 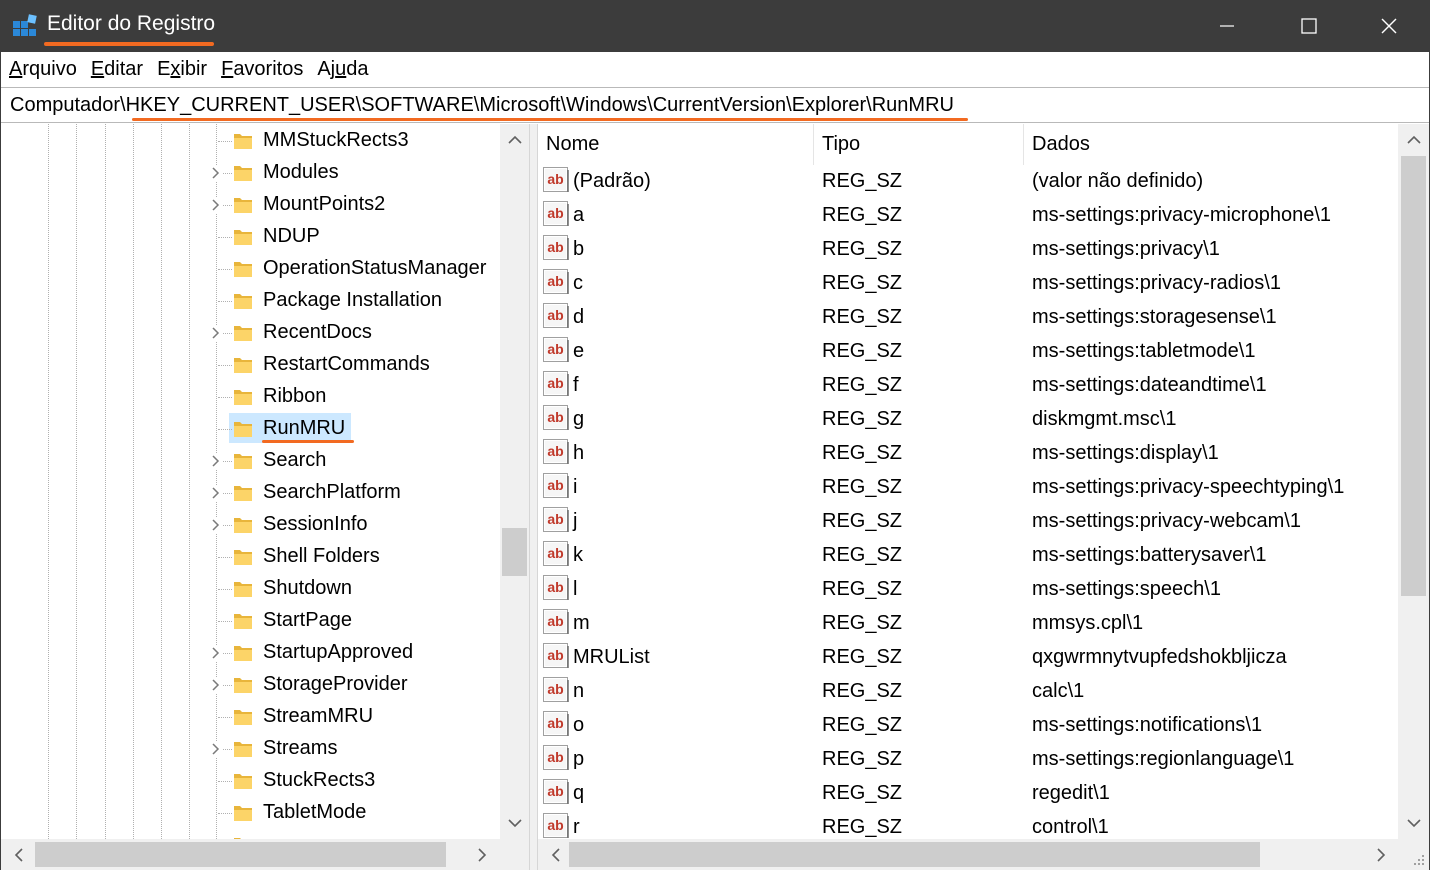 I want to click on tree-item: Shutdown, so click(x=250, y=589).